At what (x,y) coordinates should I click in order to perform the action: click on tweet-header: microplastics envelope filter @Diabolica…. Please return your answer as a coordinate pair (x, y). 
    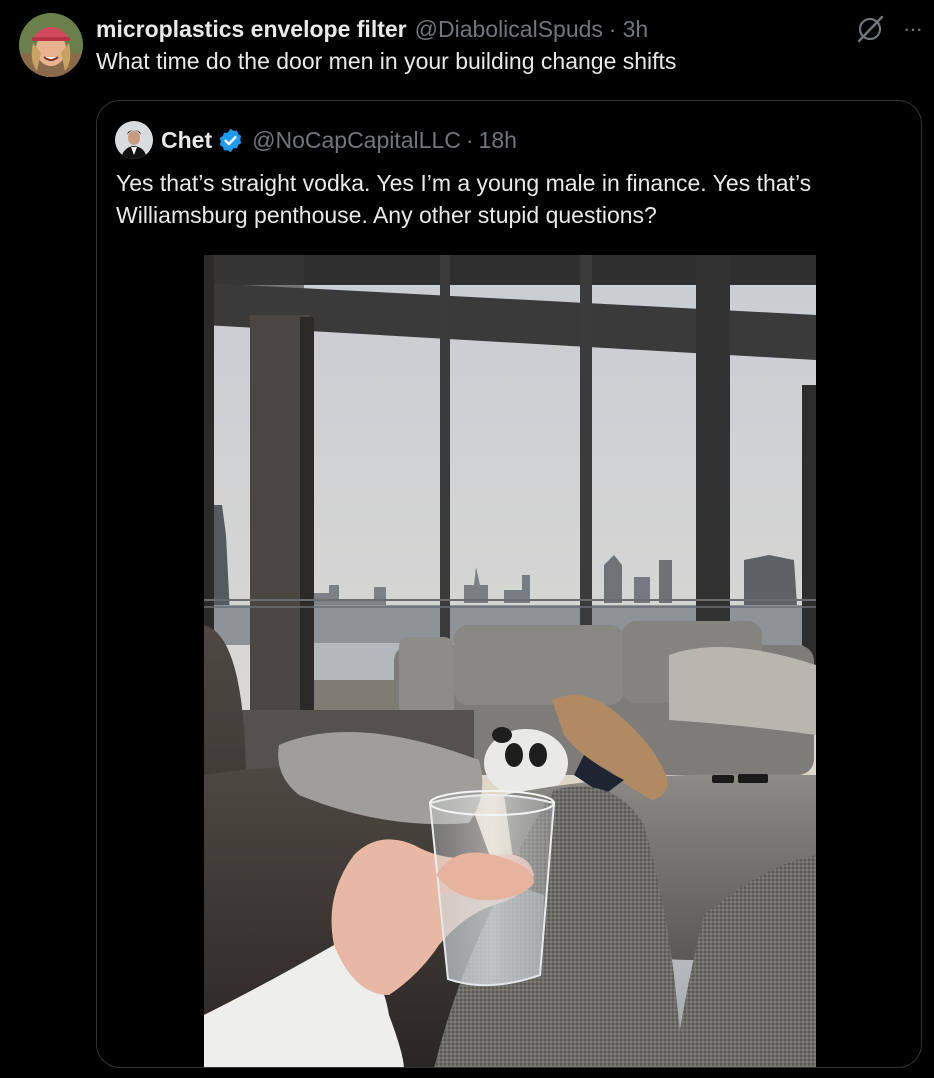
    Looking at the image, I should click on (372, 29).